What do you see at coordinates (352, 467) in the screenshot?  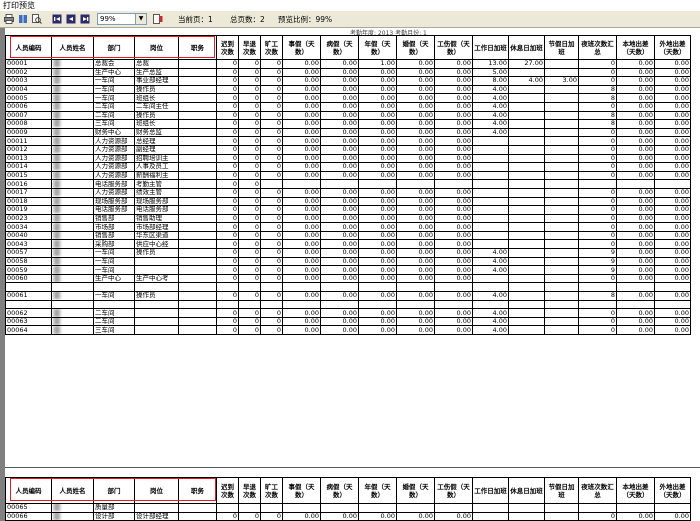 I see `page-break-line` at bounding box center [352, 467].